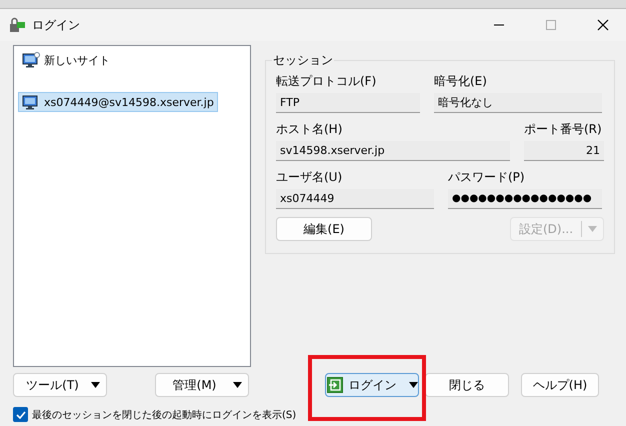  I want to click on dialog-button: 閉じる, so click(467, 385).